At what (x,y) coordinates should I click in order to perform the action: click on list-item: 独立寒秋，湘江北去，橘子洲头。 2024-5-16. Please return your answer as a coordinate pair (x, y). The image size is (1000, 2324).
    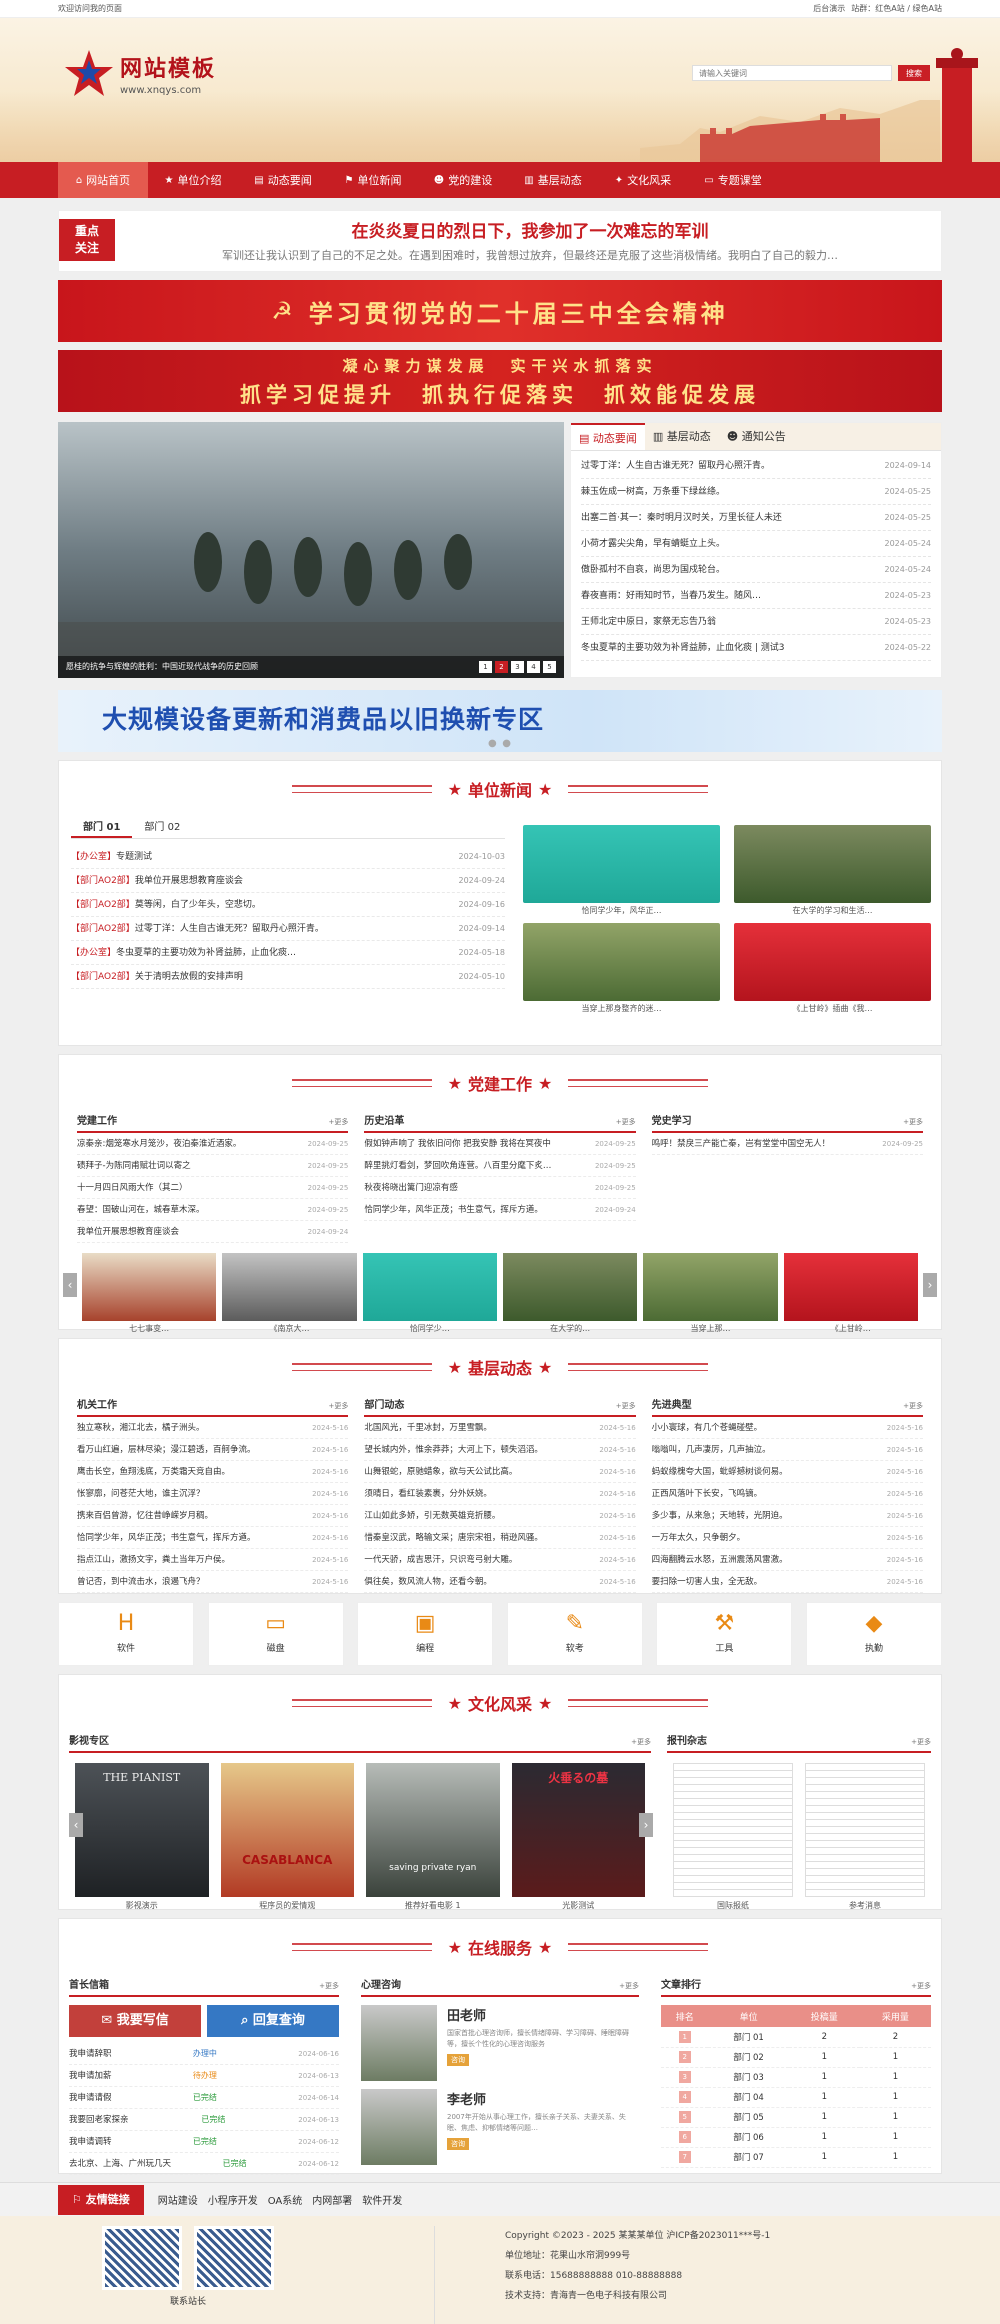
    Looking at the image, I should click on (213, 1428).